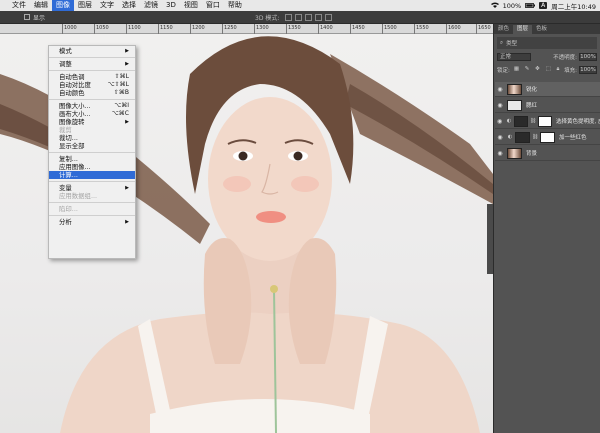  I want to click on opacity-label: 不透明度:, so click(565, 57).